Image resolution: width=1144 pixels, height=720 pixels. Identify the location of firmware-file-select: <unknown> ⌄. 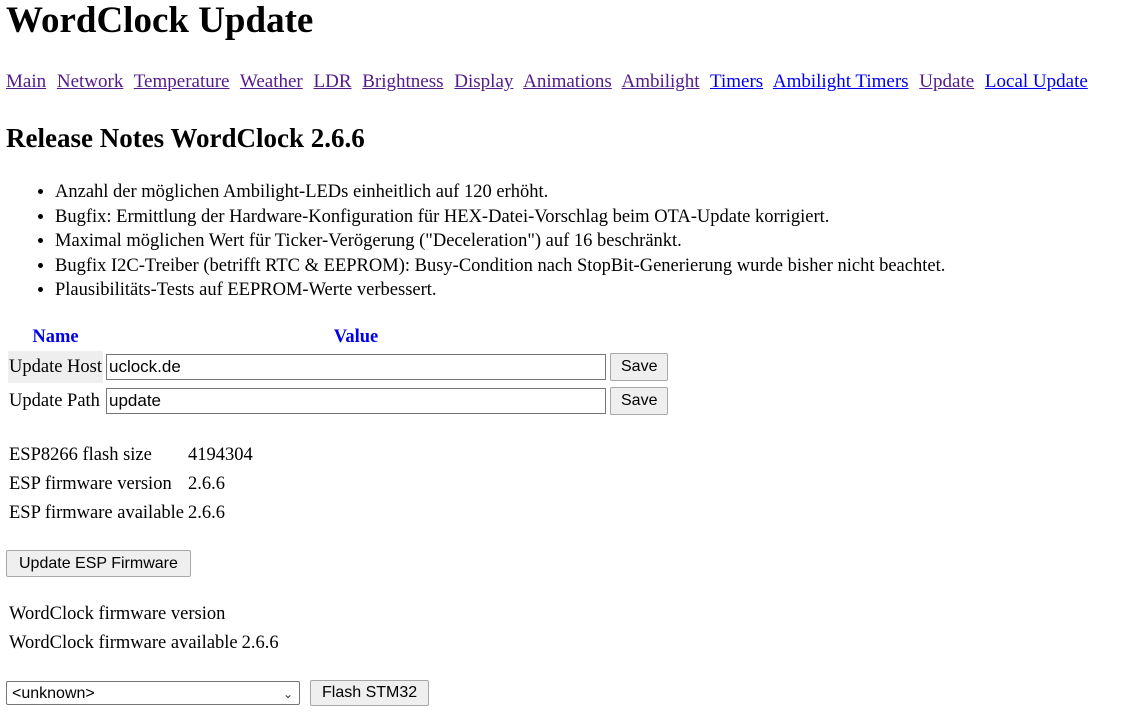
(153, 693).